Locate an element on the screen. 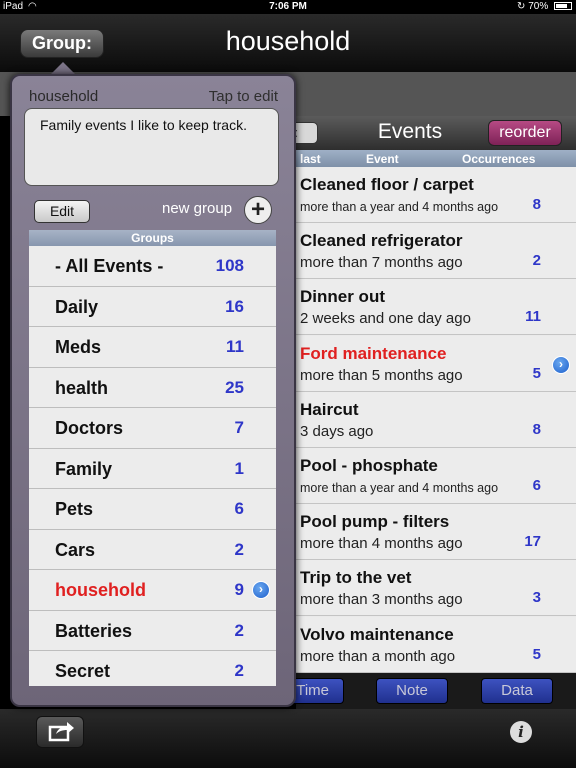 This screenshot has width=576, height=768. event-last-time: 2 weeks and one day ago is located at coordinates (385, 319).